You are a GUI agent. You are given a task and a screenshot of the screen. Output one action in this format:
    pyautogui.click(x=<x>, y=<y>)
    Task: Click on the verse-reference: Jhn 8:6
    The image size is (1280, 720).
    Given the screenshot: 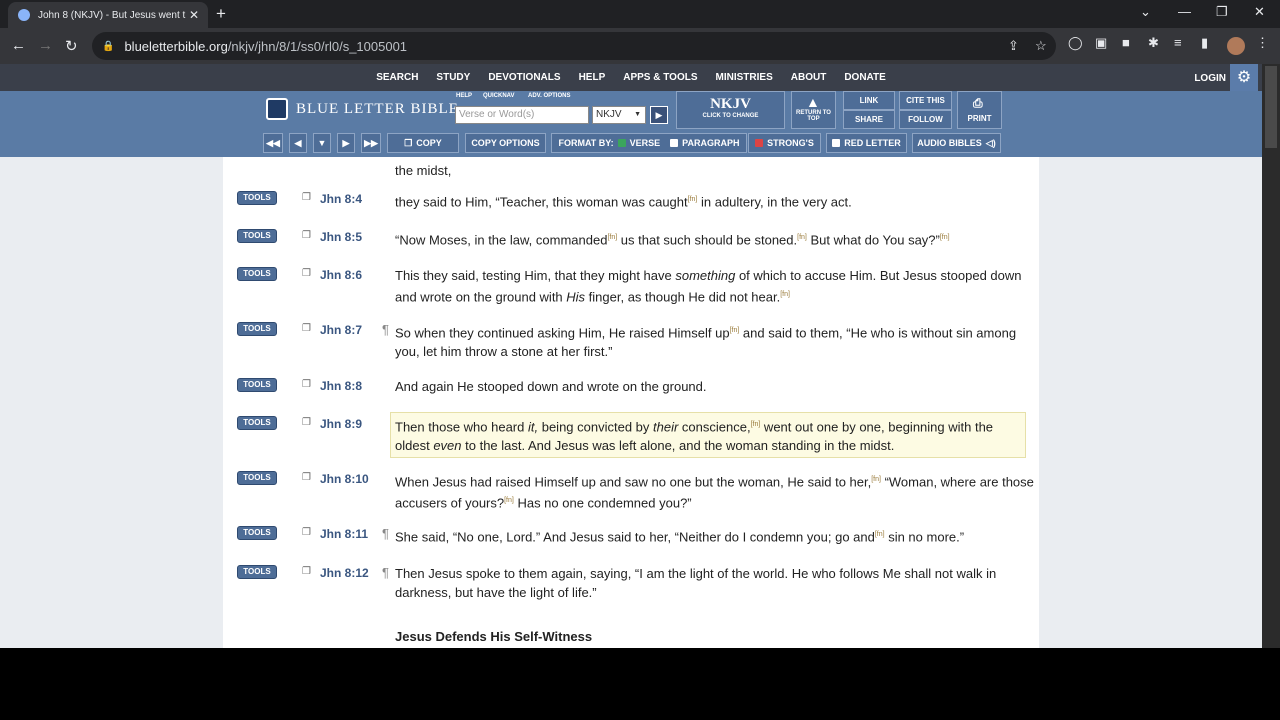 What is the action you would take?
    pyautogui.click(x=341, y=275)
    